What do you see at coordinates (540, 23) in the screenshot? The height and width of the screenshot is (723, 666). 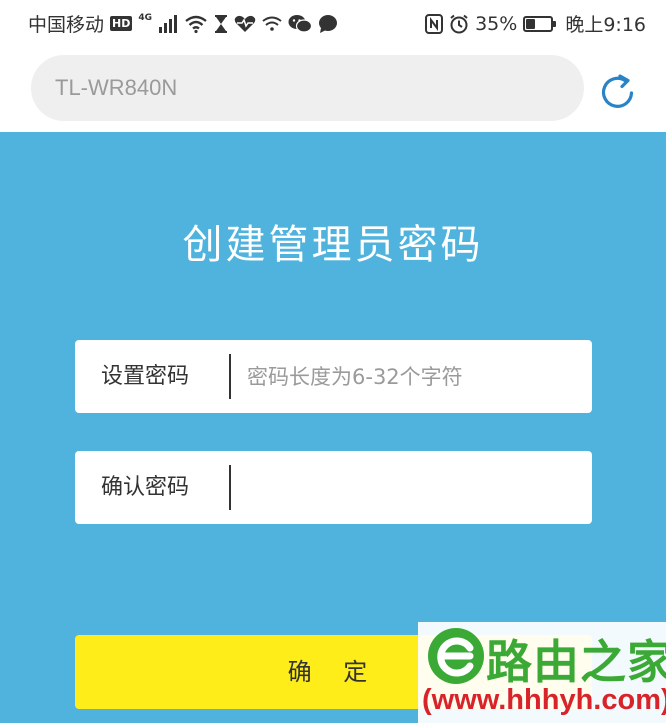 I see `battery-icon` at bounding box center [540, 23].